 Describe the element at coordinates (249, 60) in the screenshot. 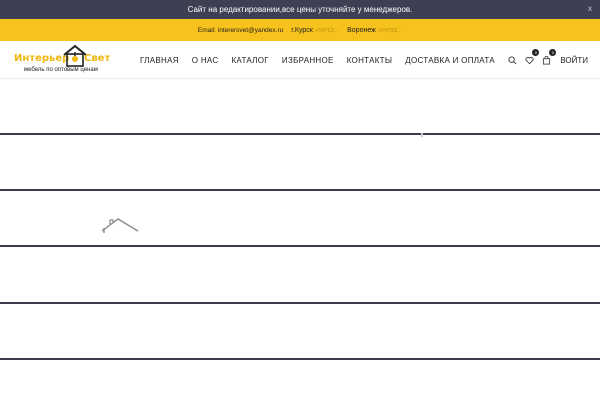

I see `nav-item-catalog: КАТАЛОГ` at that location.